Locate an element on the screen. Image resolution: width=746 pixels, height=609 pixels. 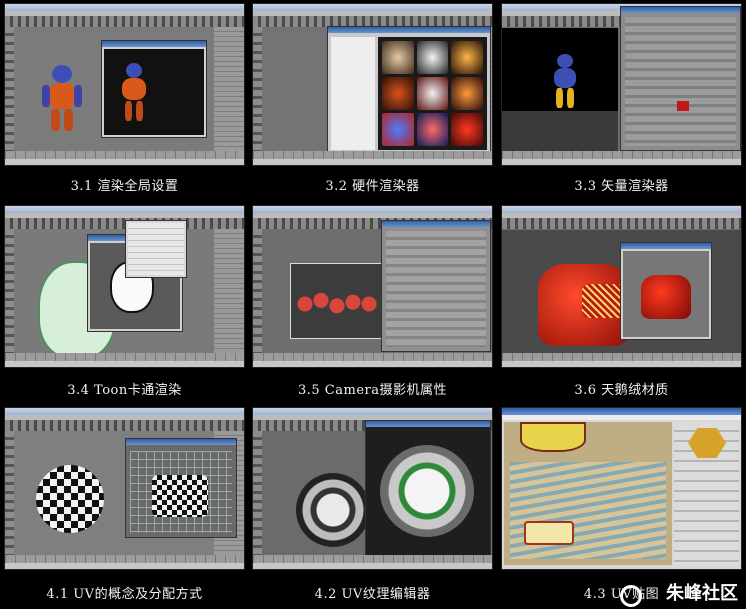
tutorial-caption: 3.6 天鹅绒材质 is located at coordinates (621, 390).